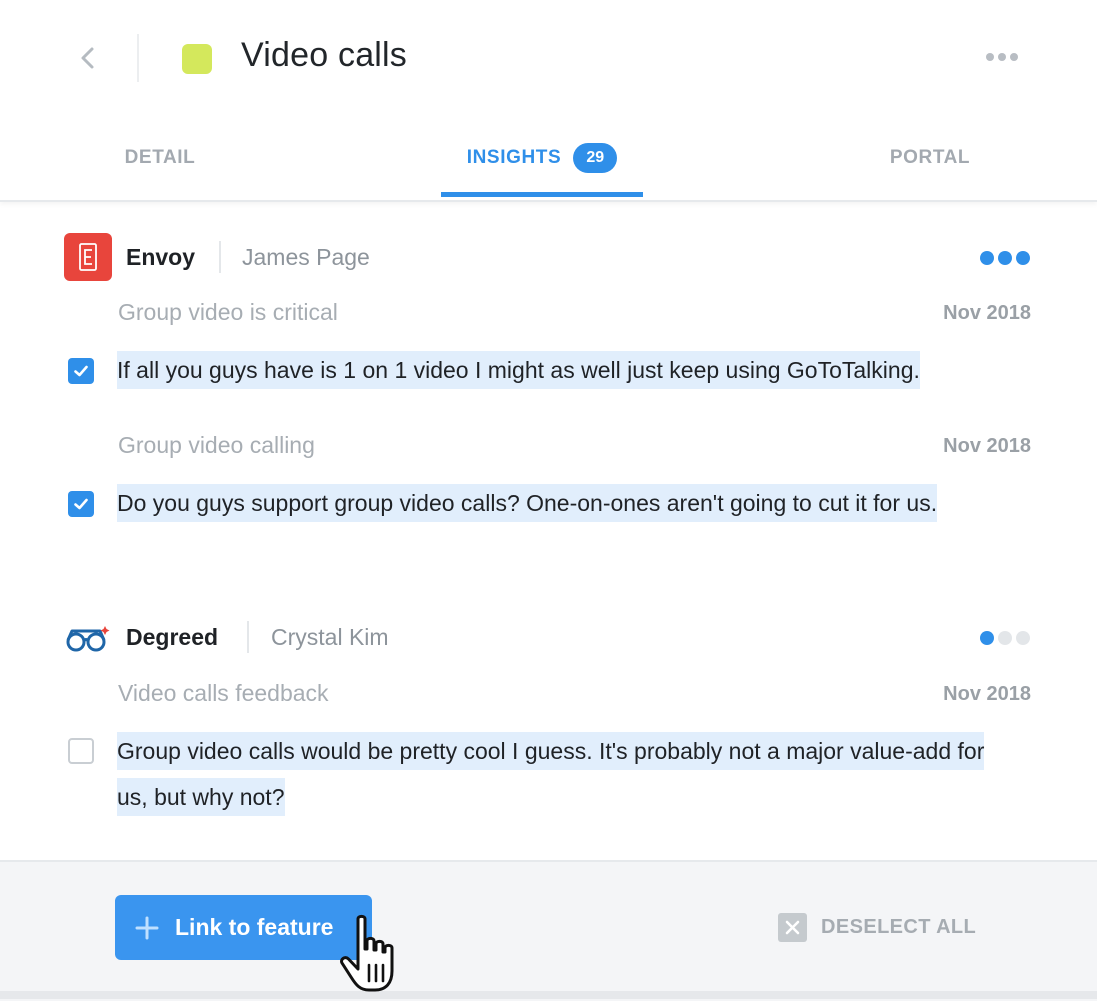 The image size is (1097, 1001). I want to click on ellipsis-icon, so click(1002, 57).